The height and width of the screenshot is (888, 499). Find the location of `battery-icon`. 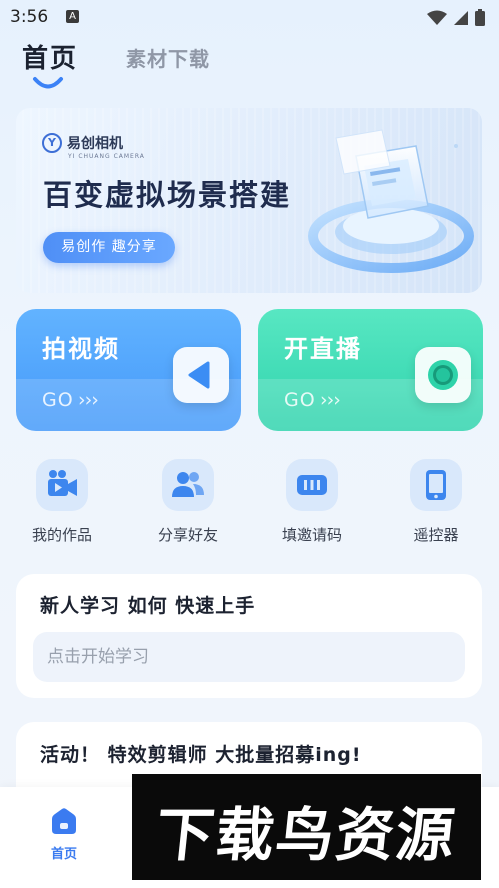

battery-icon is located at coordinates (480, 17).